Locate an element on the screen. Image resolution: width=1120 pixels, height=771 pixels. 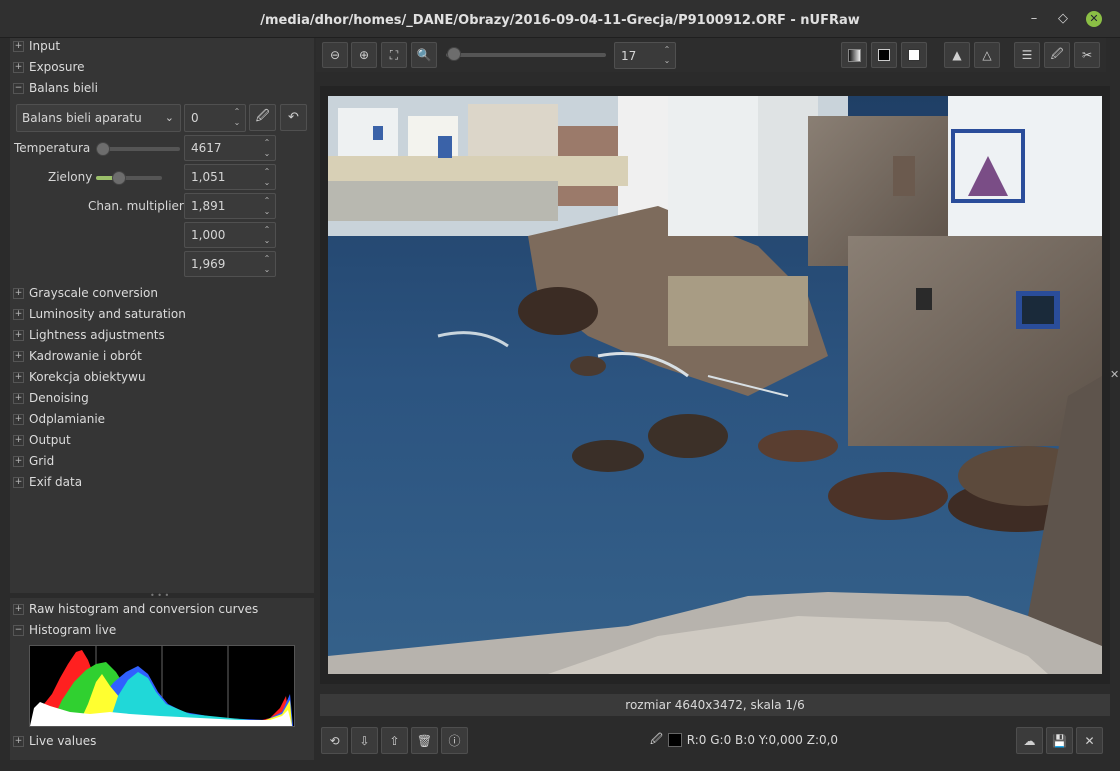
underexposure-warning-button: ▲ is located at coordinates (957, 55).